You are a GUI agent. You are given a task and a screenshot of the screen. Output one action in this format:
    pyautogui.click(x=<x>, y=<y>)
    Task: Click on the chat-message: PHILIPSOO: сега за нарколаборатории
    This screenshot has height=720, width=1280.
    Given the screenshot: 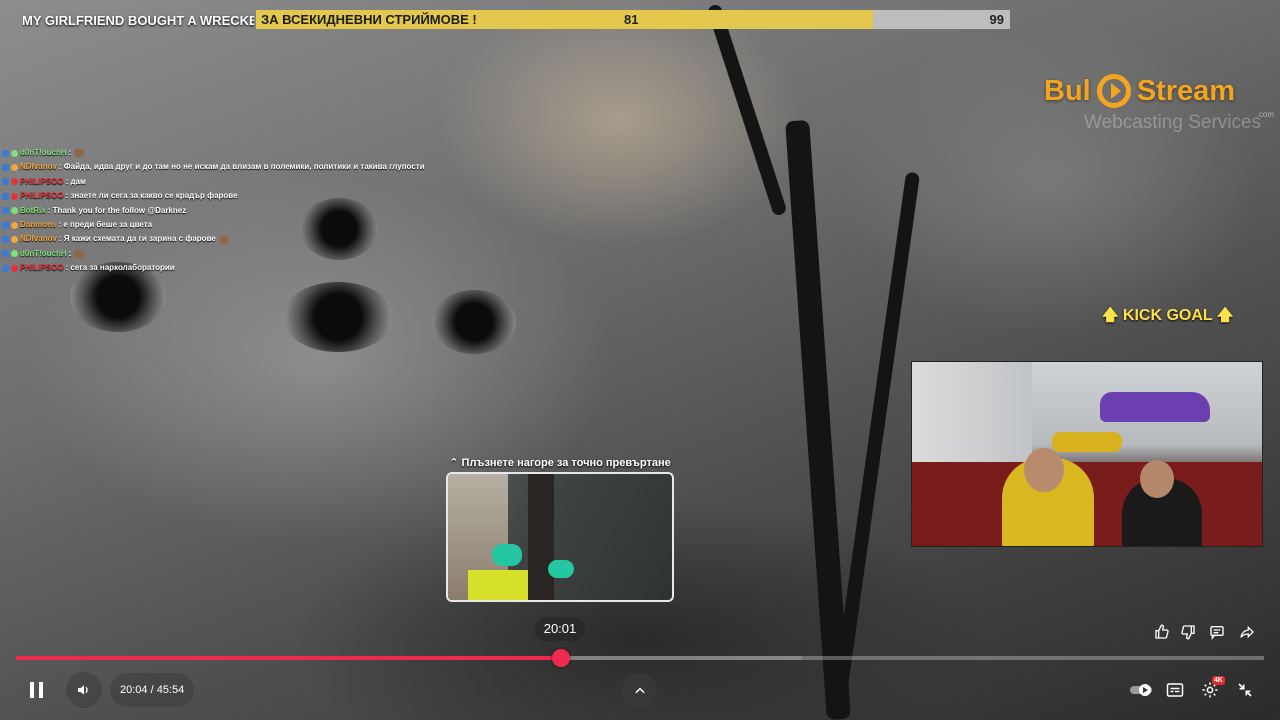 What is the action you would take?
    pyautogui.click(x=232, y=268)
    